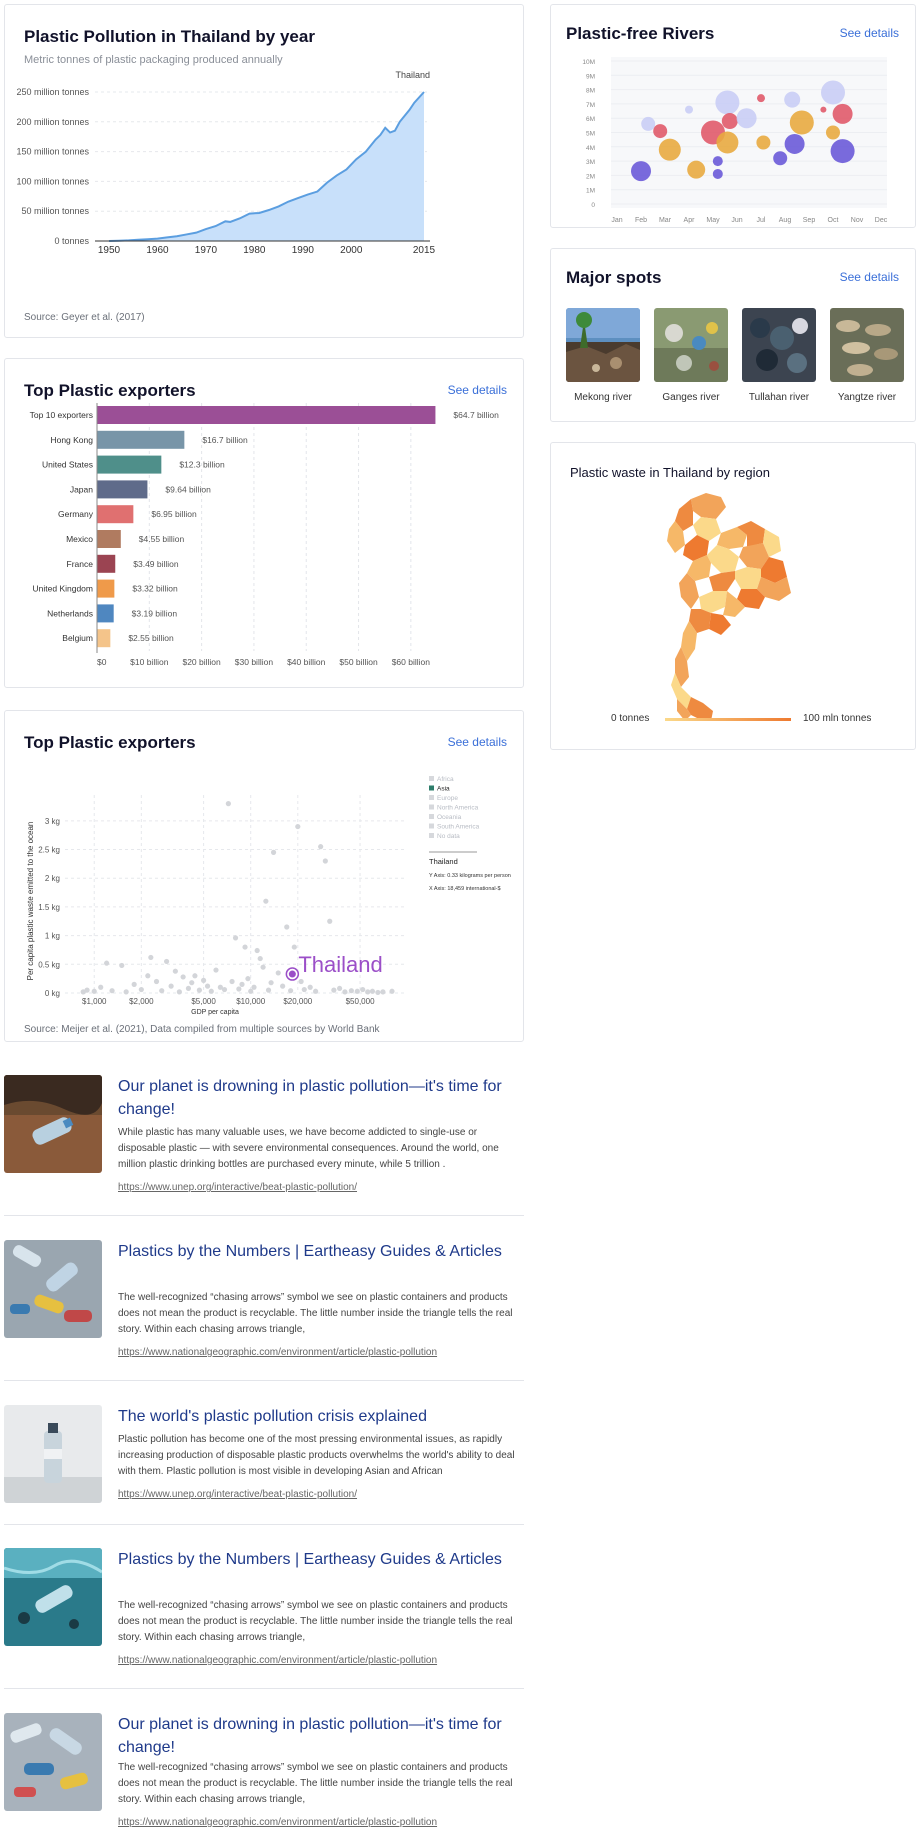 This screenshot has height=1846, width=920. I want to click on thailand-map, so click(729, 607).